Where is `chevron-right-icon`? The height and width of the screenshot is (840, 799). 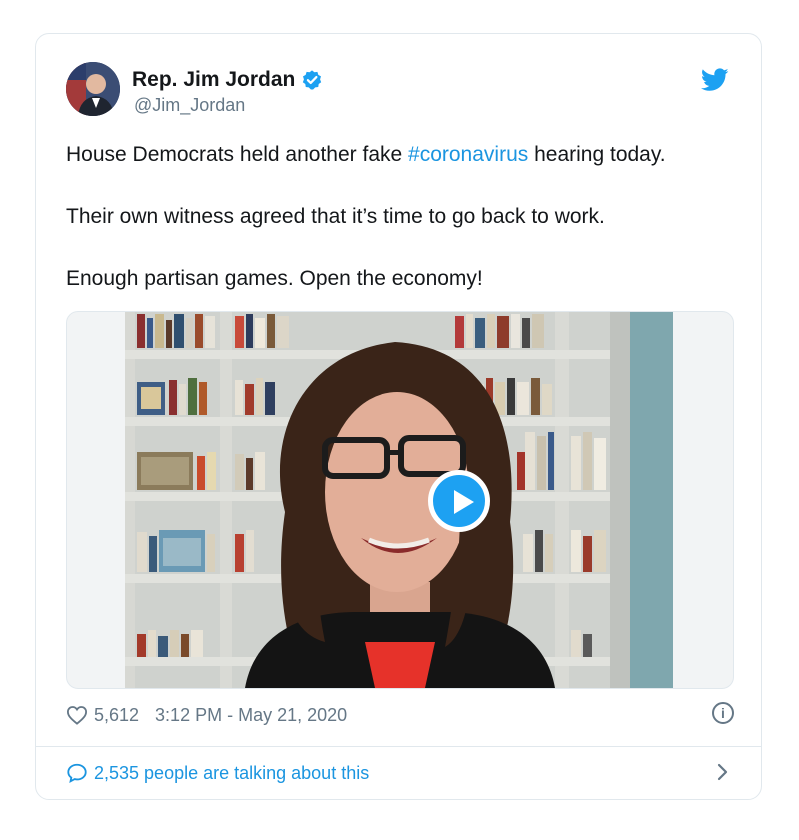 chevron-right-icon is located at coordinates (723, 772).